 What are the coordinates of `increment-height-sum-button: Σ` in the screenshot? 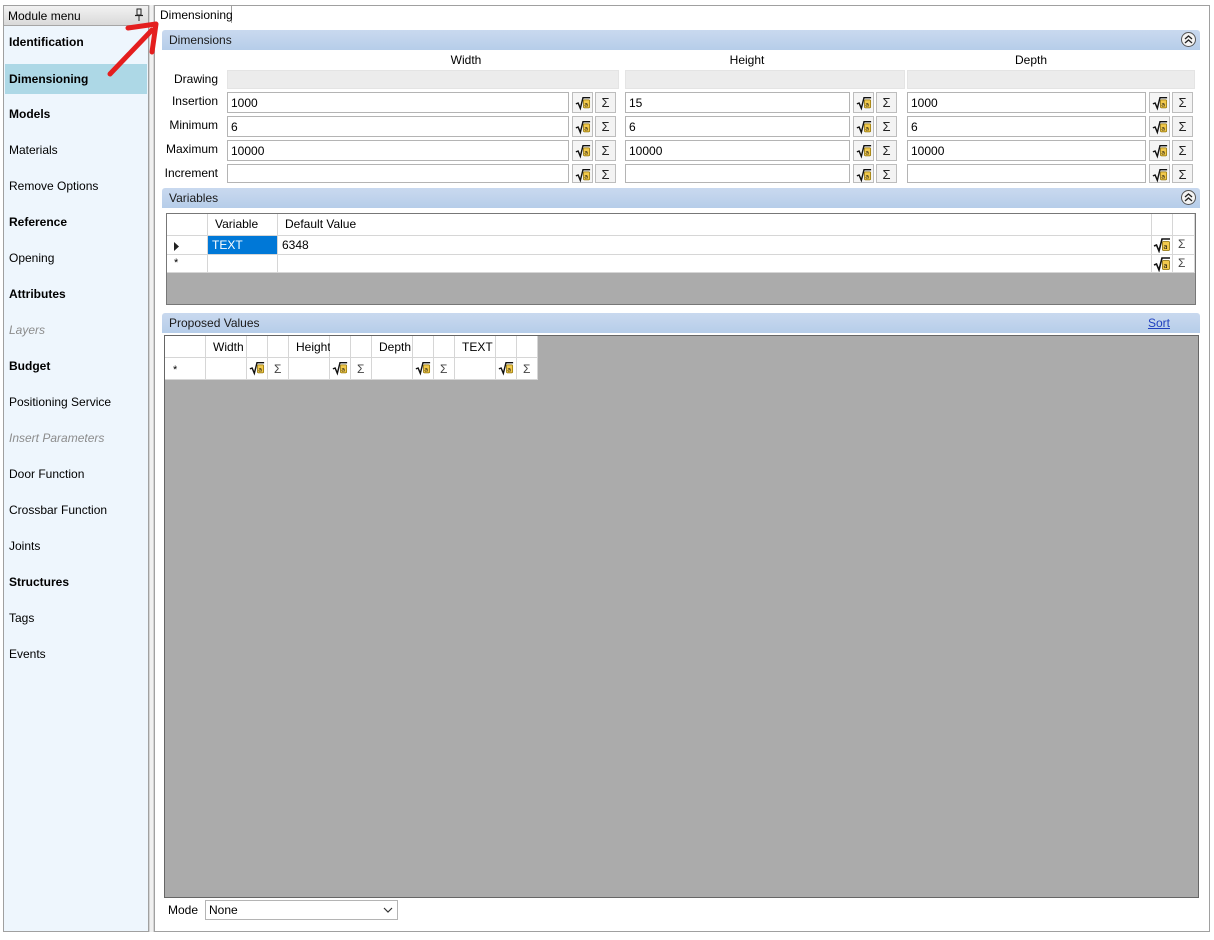 It's located at (886, 173).